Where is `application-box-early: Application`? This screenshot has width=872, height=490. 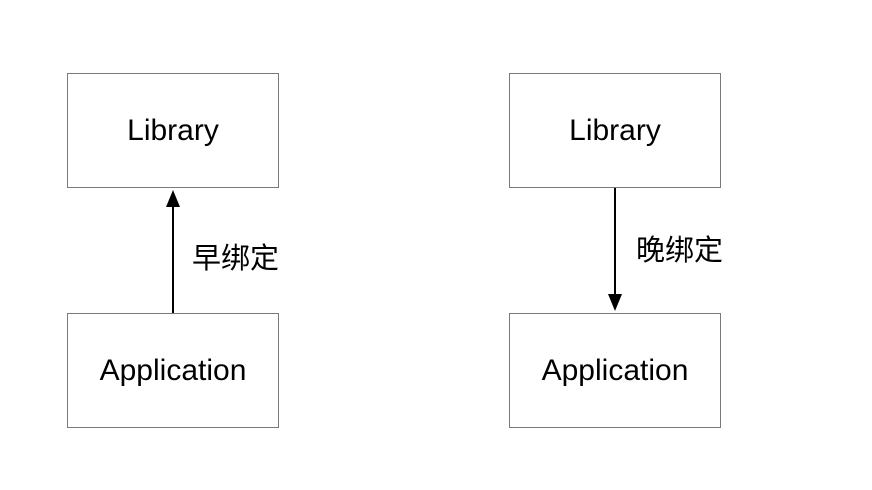 application-box-early: Application is located at coordinates (173, 370).